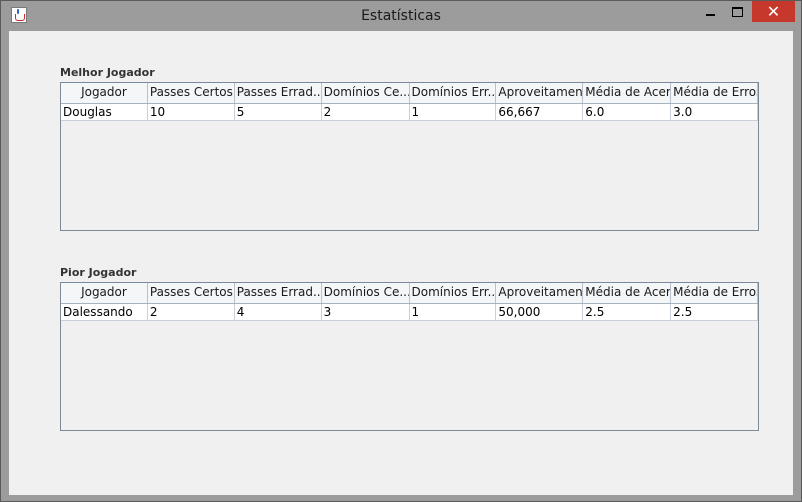 The height and width of the screenshot is (502, 802). Describe the element at coordinates (797, 266) in the screenshot. I see `window-frame-right` at that location.